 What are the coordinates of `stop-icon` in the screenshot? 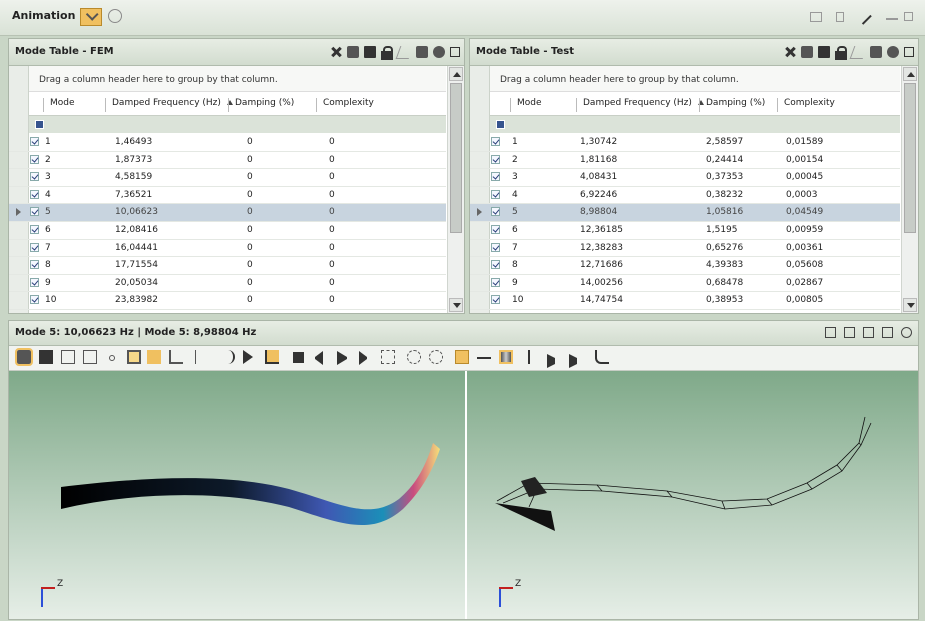 It's located at (298, 357).